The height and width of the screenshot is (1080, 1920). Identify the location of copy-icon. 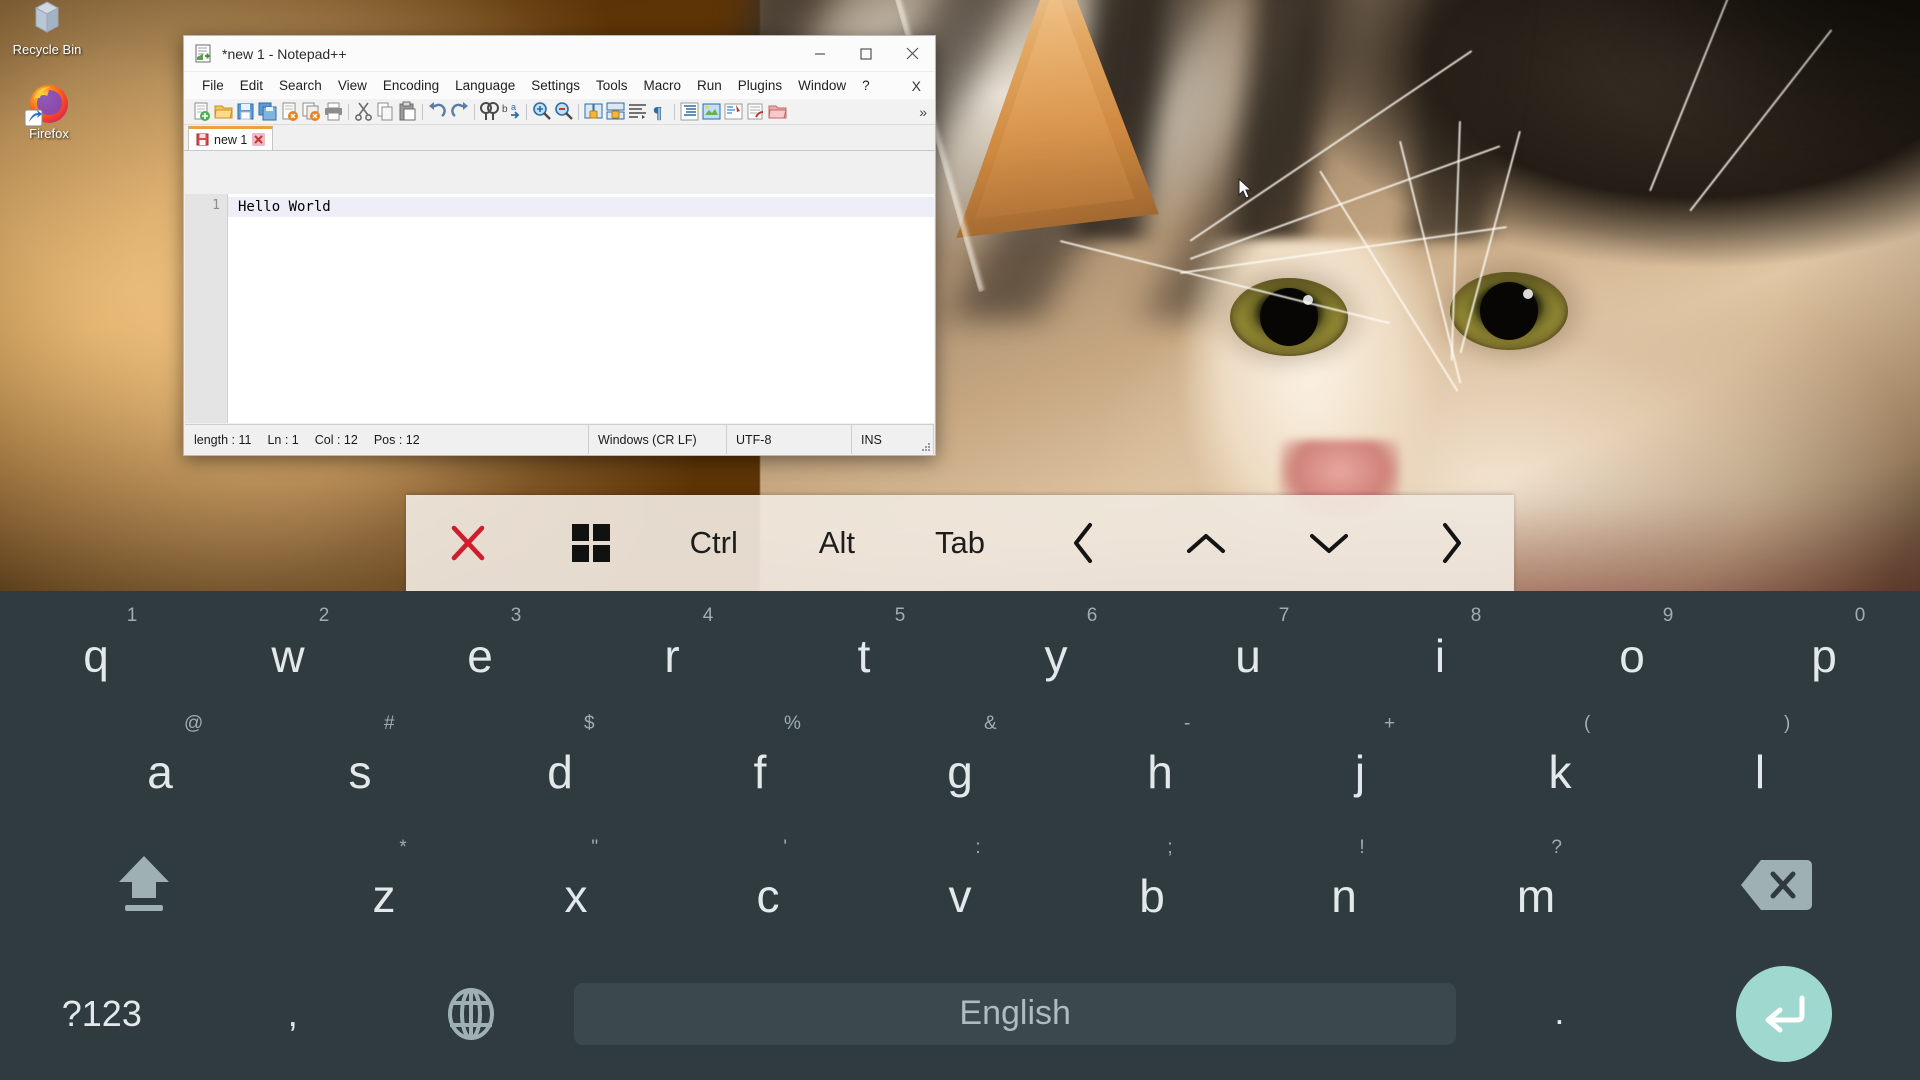
(385, 111).